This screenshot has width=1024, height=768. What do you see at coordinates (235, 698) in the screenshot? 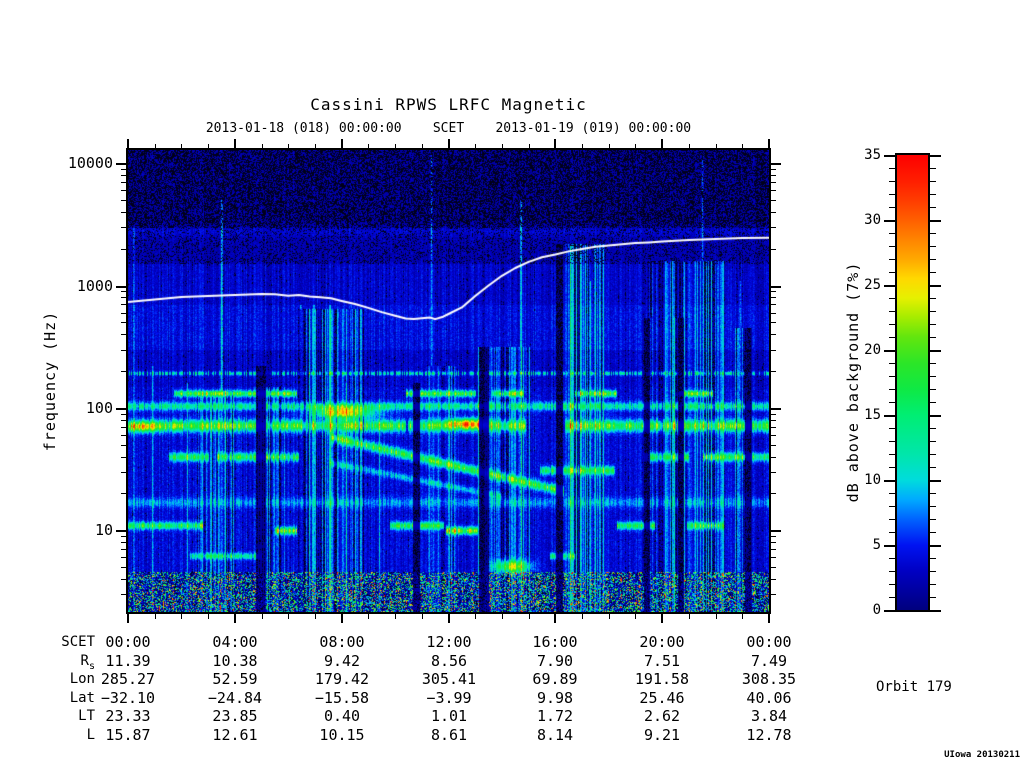
I see `ephemeris-value: −24.84` at bounding box center [235, 698].